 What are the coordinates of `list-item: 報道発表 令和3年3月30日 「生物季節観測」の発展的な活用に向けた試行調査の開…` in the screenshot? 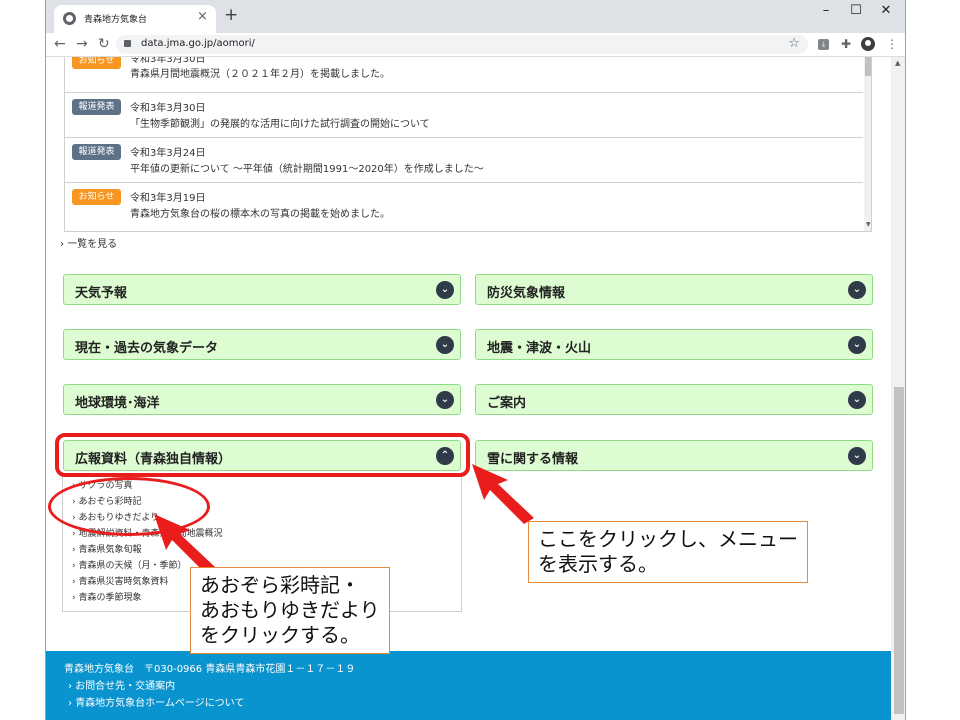 It's located at (464, 115).